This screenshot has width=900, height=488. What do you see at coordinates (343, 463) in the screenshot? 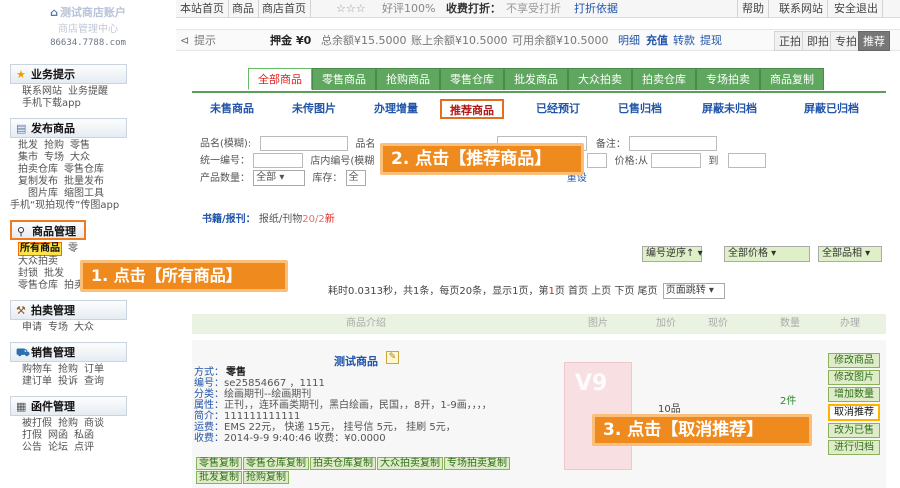
I see `copy-auction-store-button: 拍卖仓库复制` at bounding box center [343, 463].